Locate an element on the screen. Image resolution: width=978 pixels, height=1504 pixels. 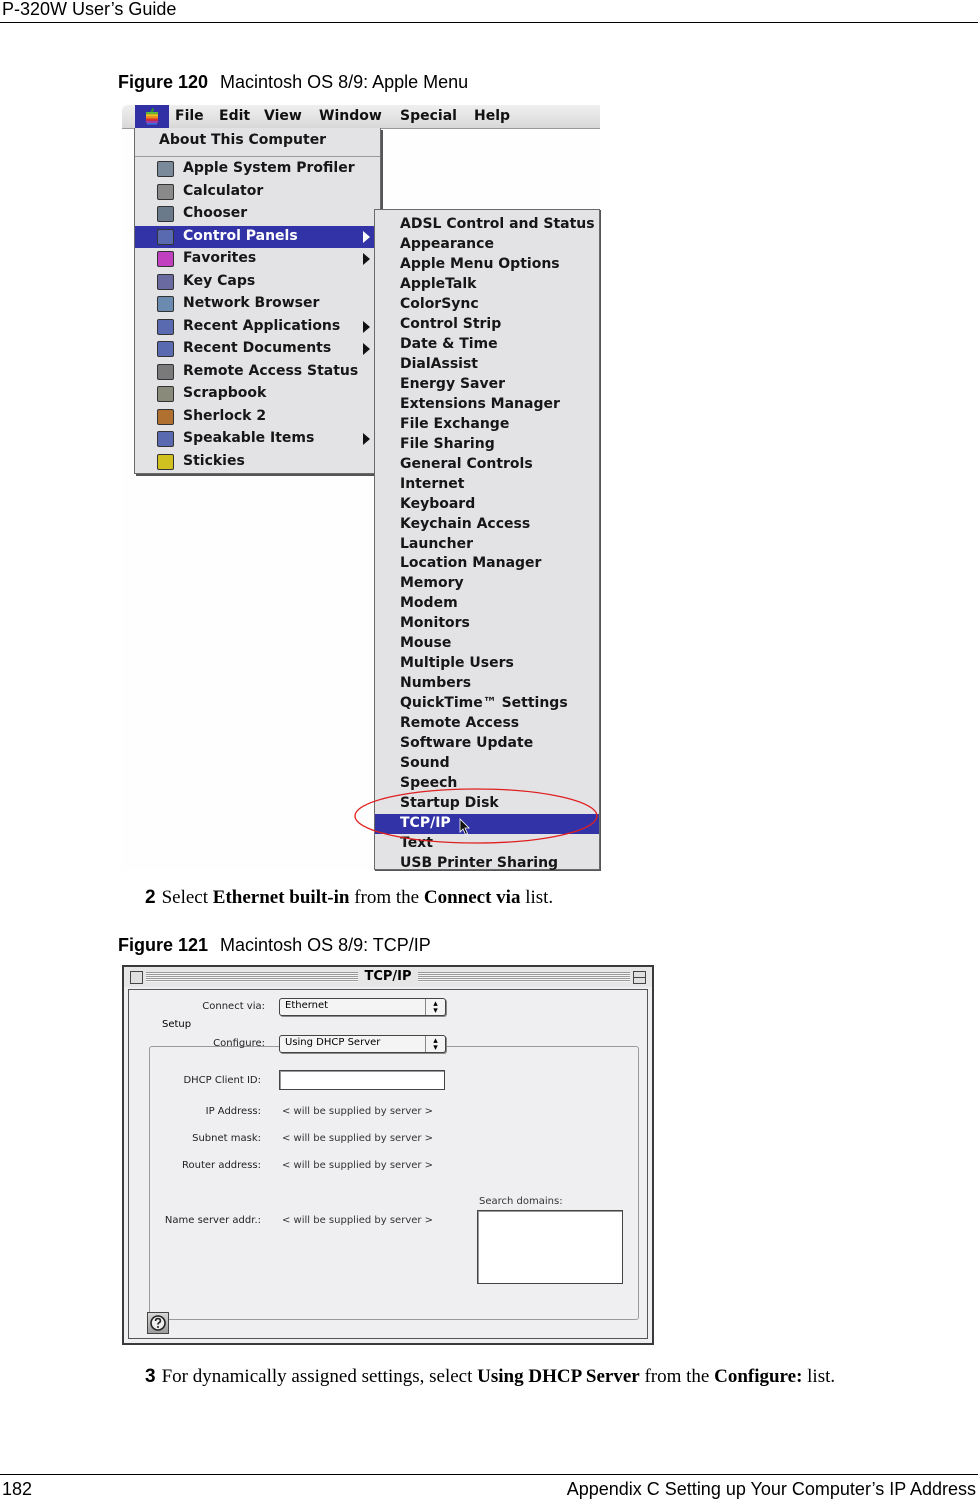
menu-item-label: Keyboard is located at coordinates (438, 503).